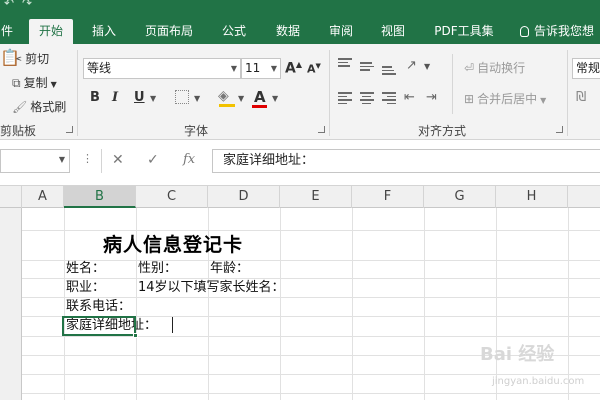 Image resolution: width=600 pixels, height=400 pixels. What do you see at coordinates (189, 159) in the screenshot?
I see `insert-function-button: fx` at bounding box center [189, 159].